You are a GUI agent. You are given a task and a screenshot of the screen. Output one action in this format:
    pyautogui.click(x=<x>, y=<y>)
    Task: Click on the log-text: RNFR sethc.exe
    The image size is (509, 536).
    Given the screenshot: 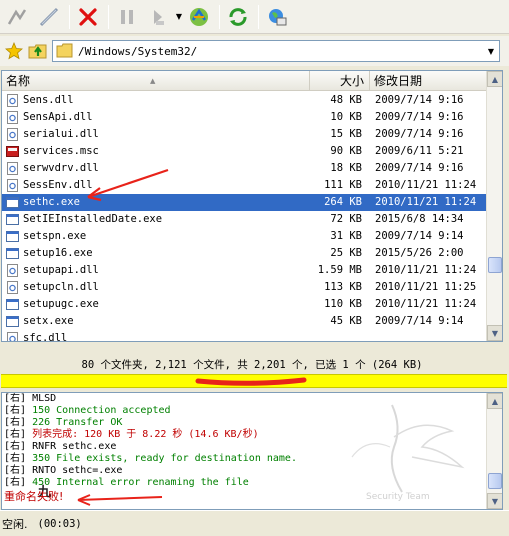 What is the action you would take?
    pyautogui.click(x=71, y=446)
    